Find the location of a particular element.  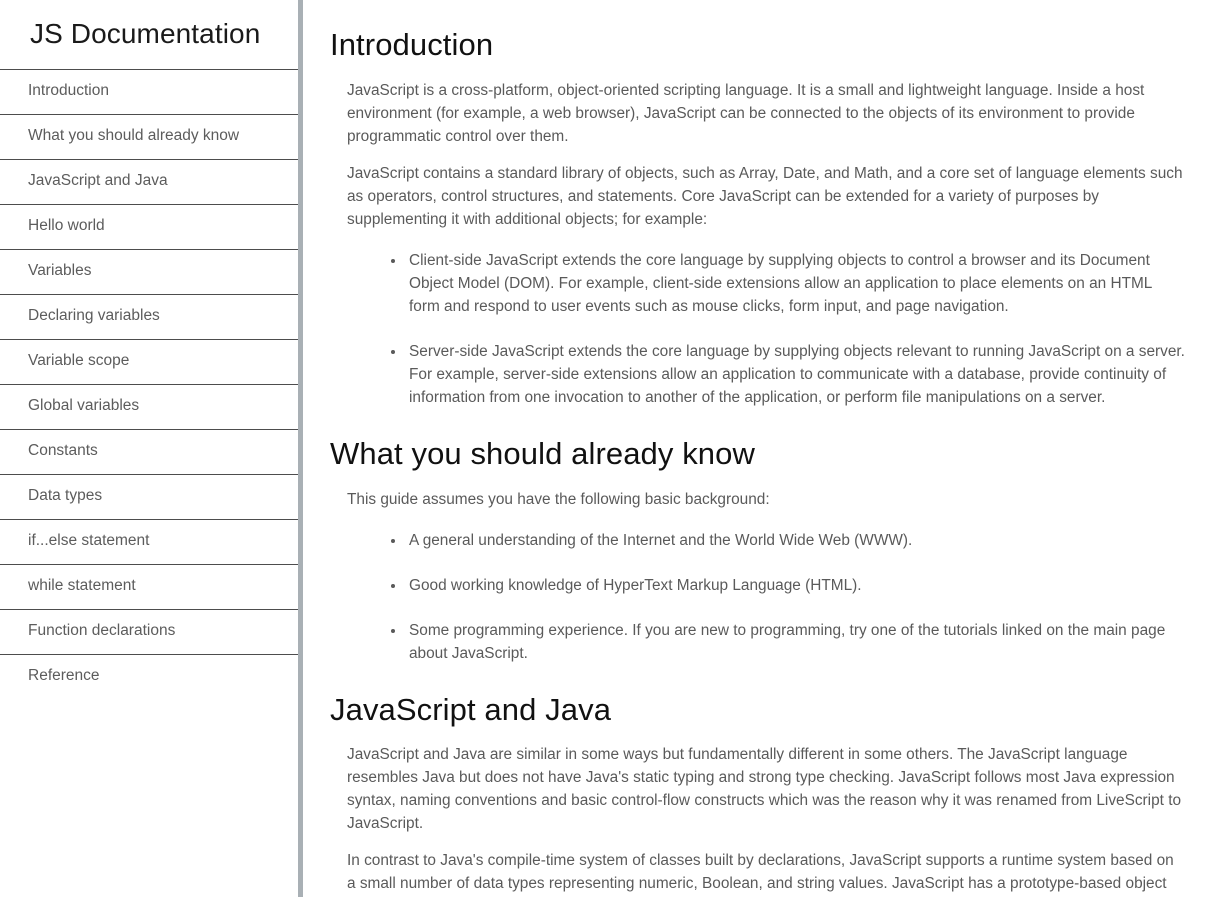

sidebar-item-introduction: Introduction is located at coordinates (149, 91).